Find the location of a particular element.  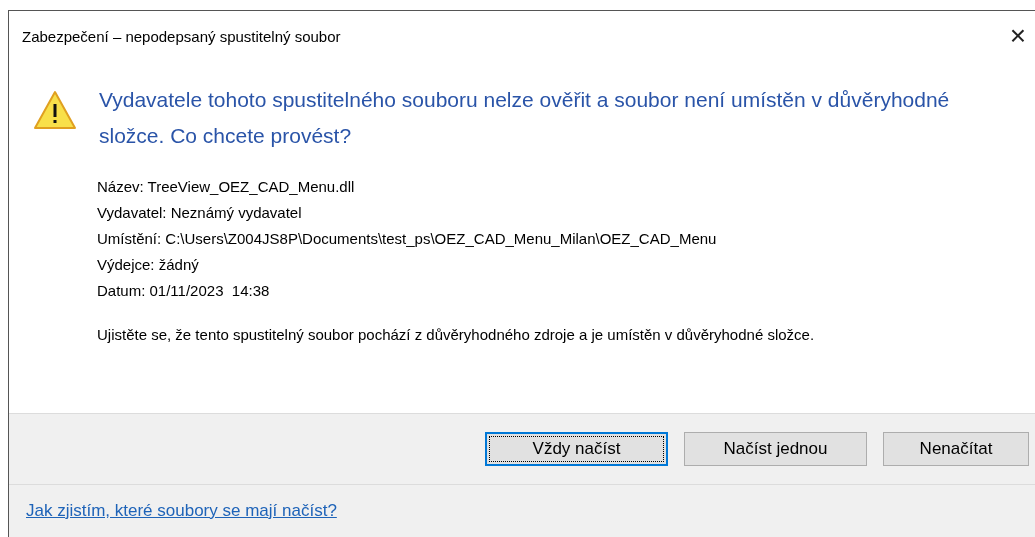

help-link: Jak zjistím, které soubory se mají načíst? is located at coordinates (181, 511).